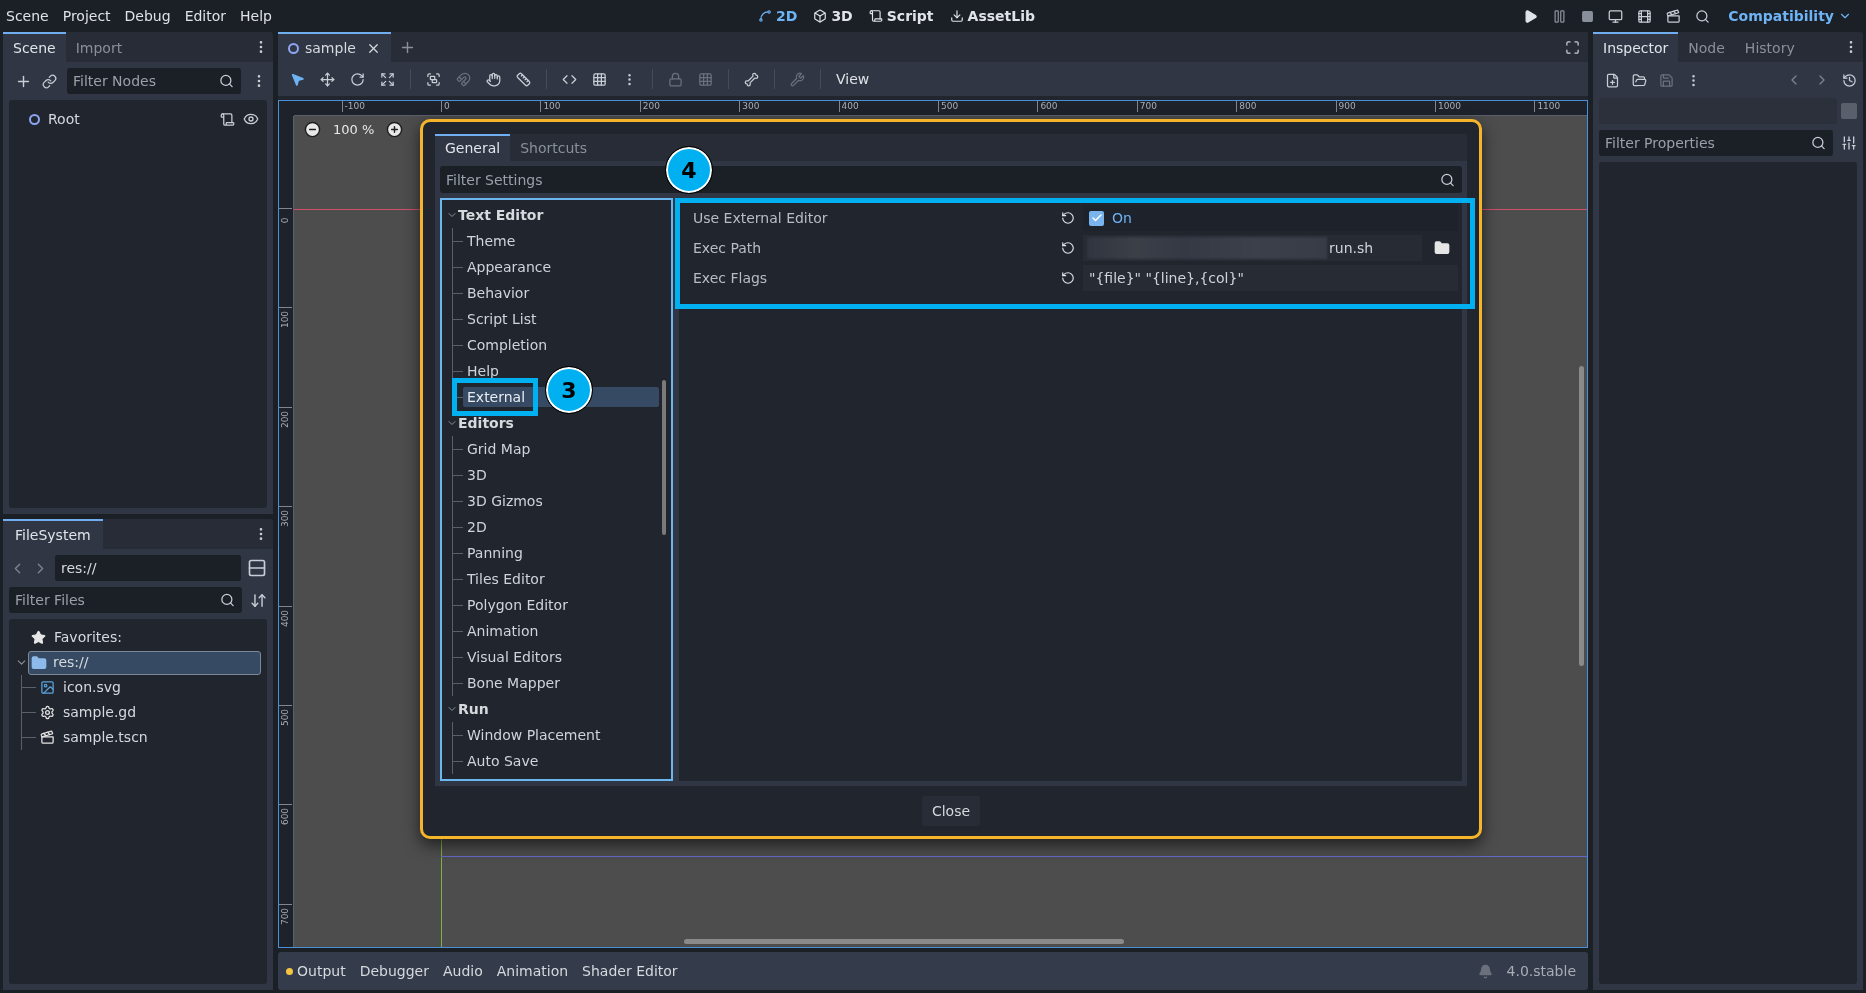  What do you see at coordinates (1645, 16) in the screenshot?
I see `film-icon` at bounding box center [1645, 16].